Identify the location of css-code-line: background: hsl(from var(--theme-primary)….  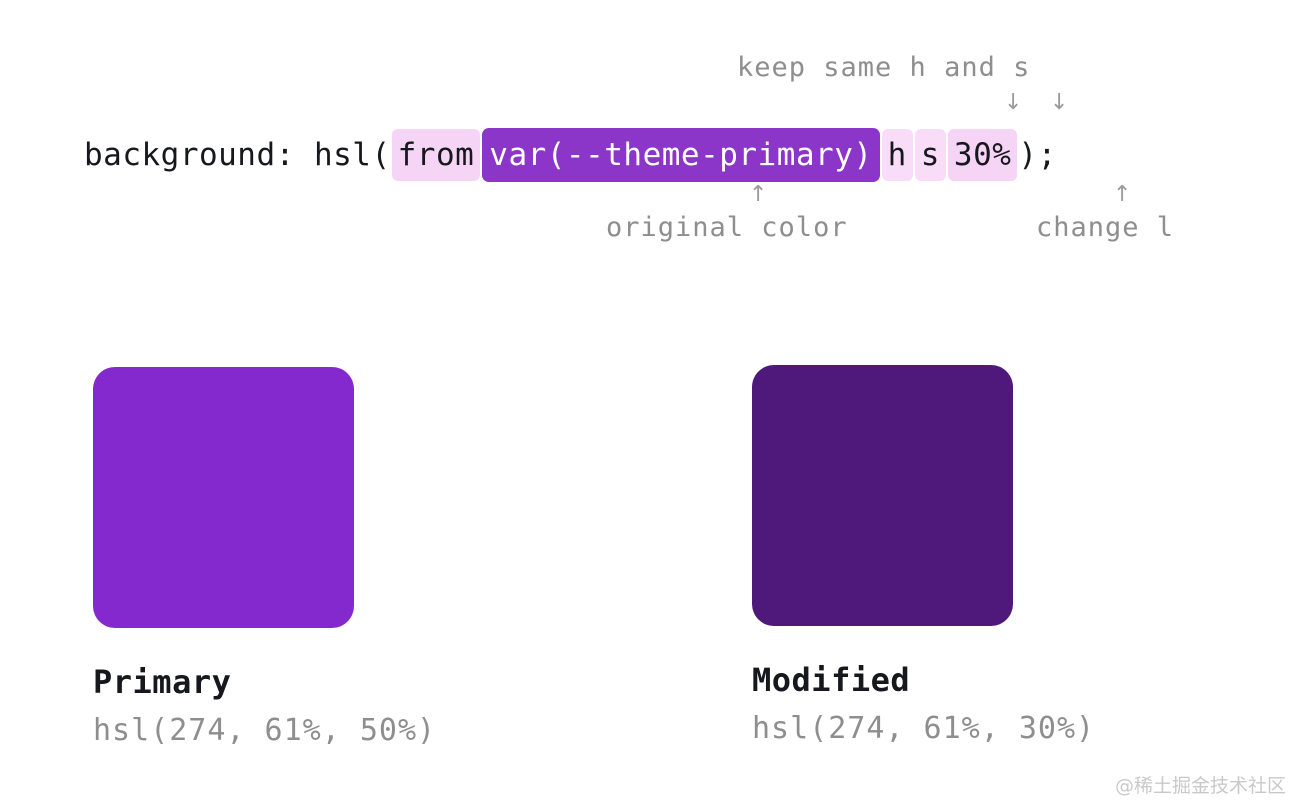
(570, 155).